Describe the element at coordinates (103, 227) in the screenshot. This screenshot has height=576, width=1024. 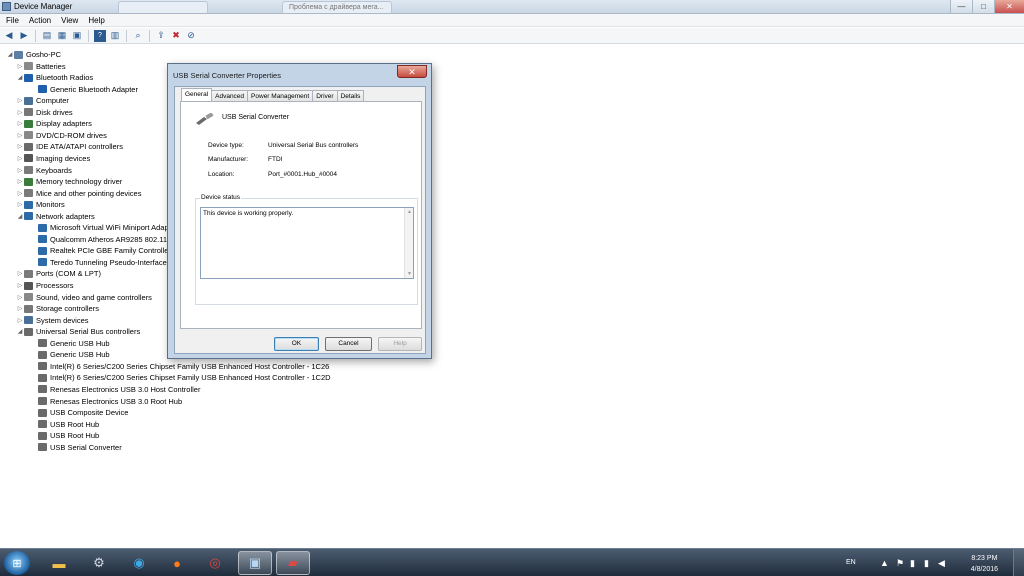
I see `tree-device: Microsoft Virtual WiFi Miniport Adapter` at that location.